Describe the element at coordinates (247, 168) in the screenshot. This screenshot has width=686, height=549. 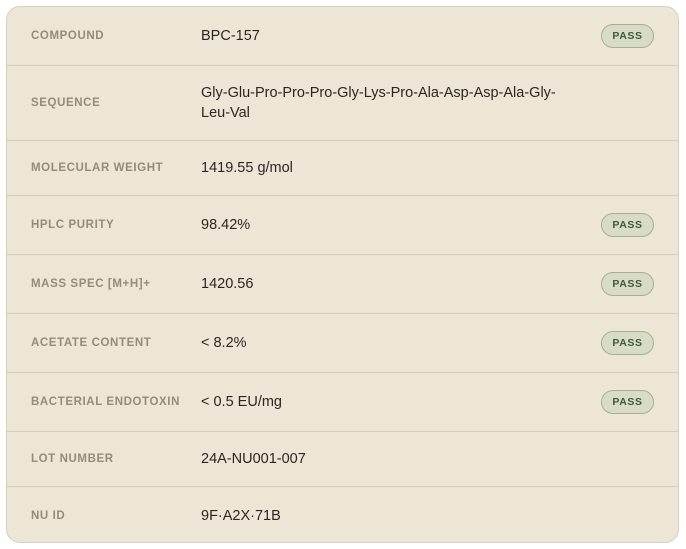
I see `row-value: 1419.55 g/mol` at that location.